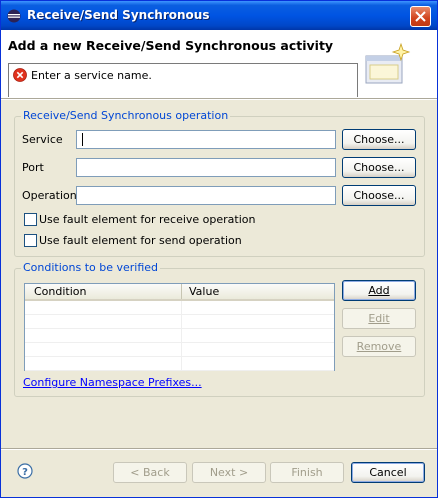 The image size is (438, 498). I want to click on remove-button-label: Remove, so click(379, 346).